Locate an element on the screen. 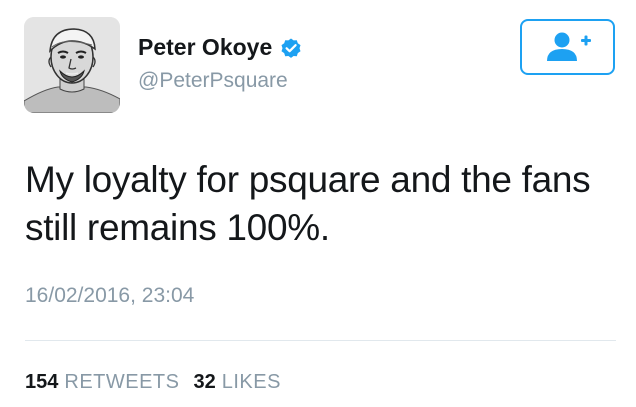 The width and height of the screenshot is (636, 407). display-name: Peter Okoye is located at coordinates (205, 47).